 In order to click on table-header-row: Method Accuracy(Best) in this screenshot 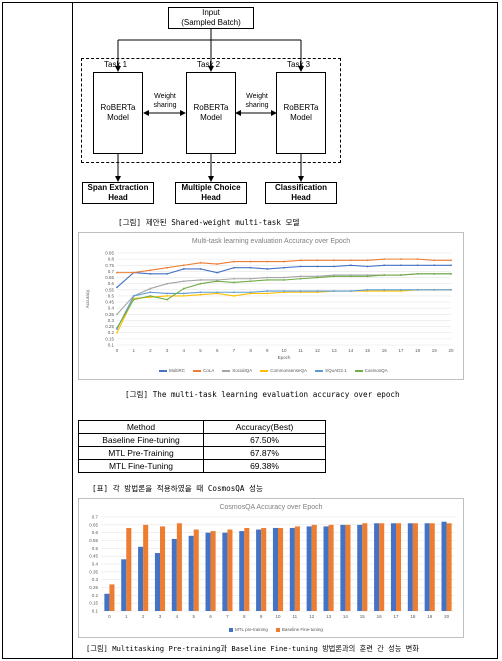, I will do `click(202, 427)`.